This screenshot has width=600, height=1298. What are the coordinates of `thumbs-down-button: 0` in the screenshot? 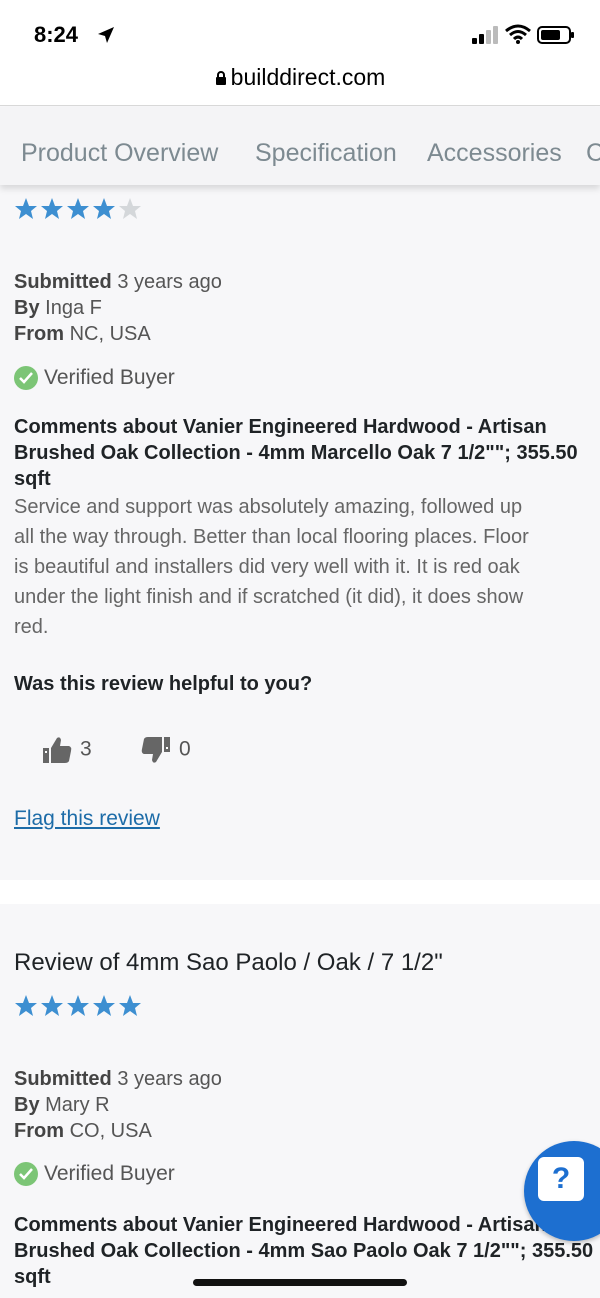 It's located at (166, 750).